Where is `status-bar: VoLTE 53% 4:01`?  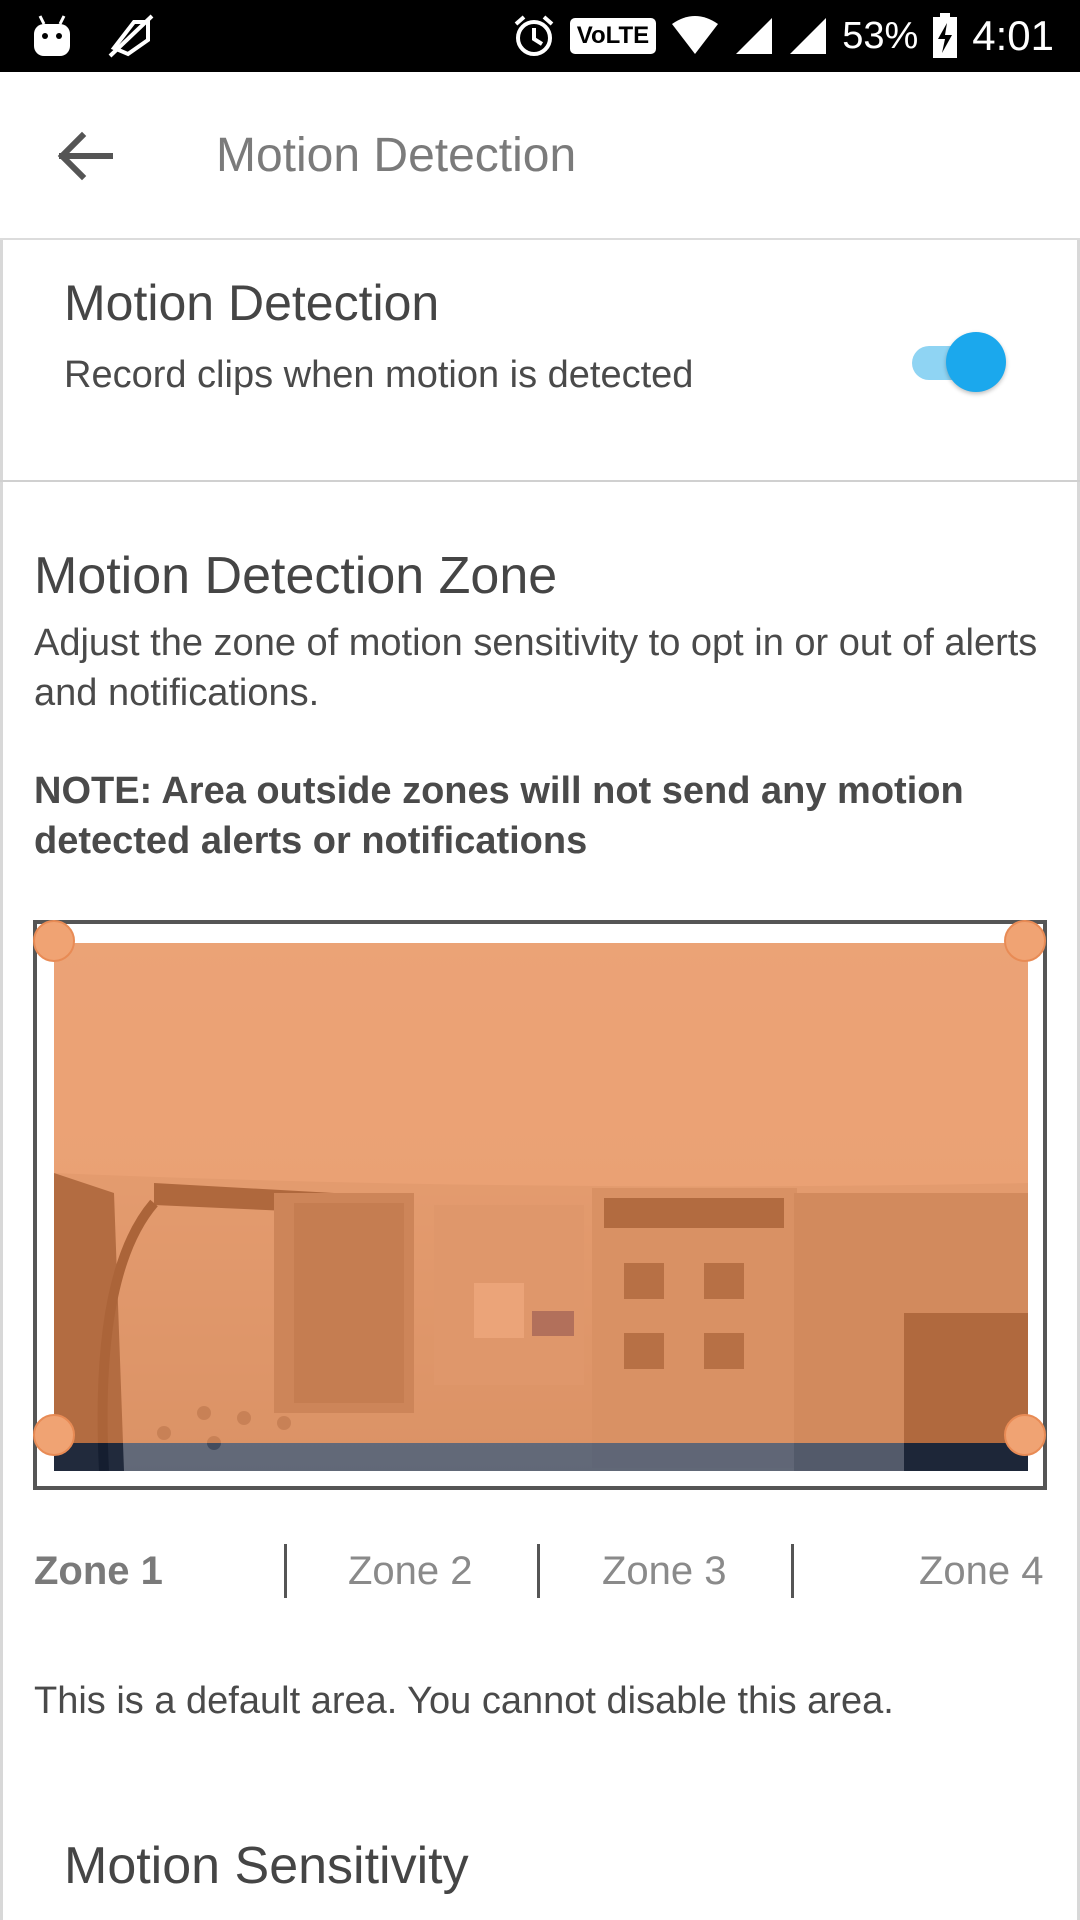 status-bar: VoLTE 53% 4:01 is located at coordinates (540, 36).